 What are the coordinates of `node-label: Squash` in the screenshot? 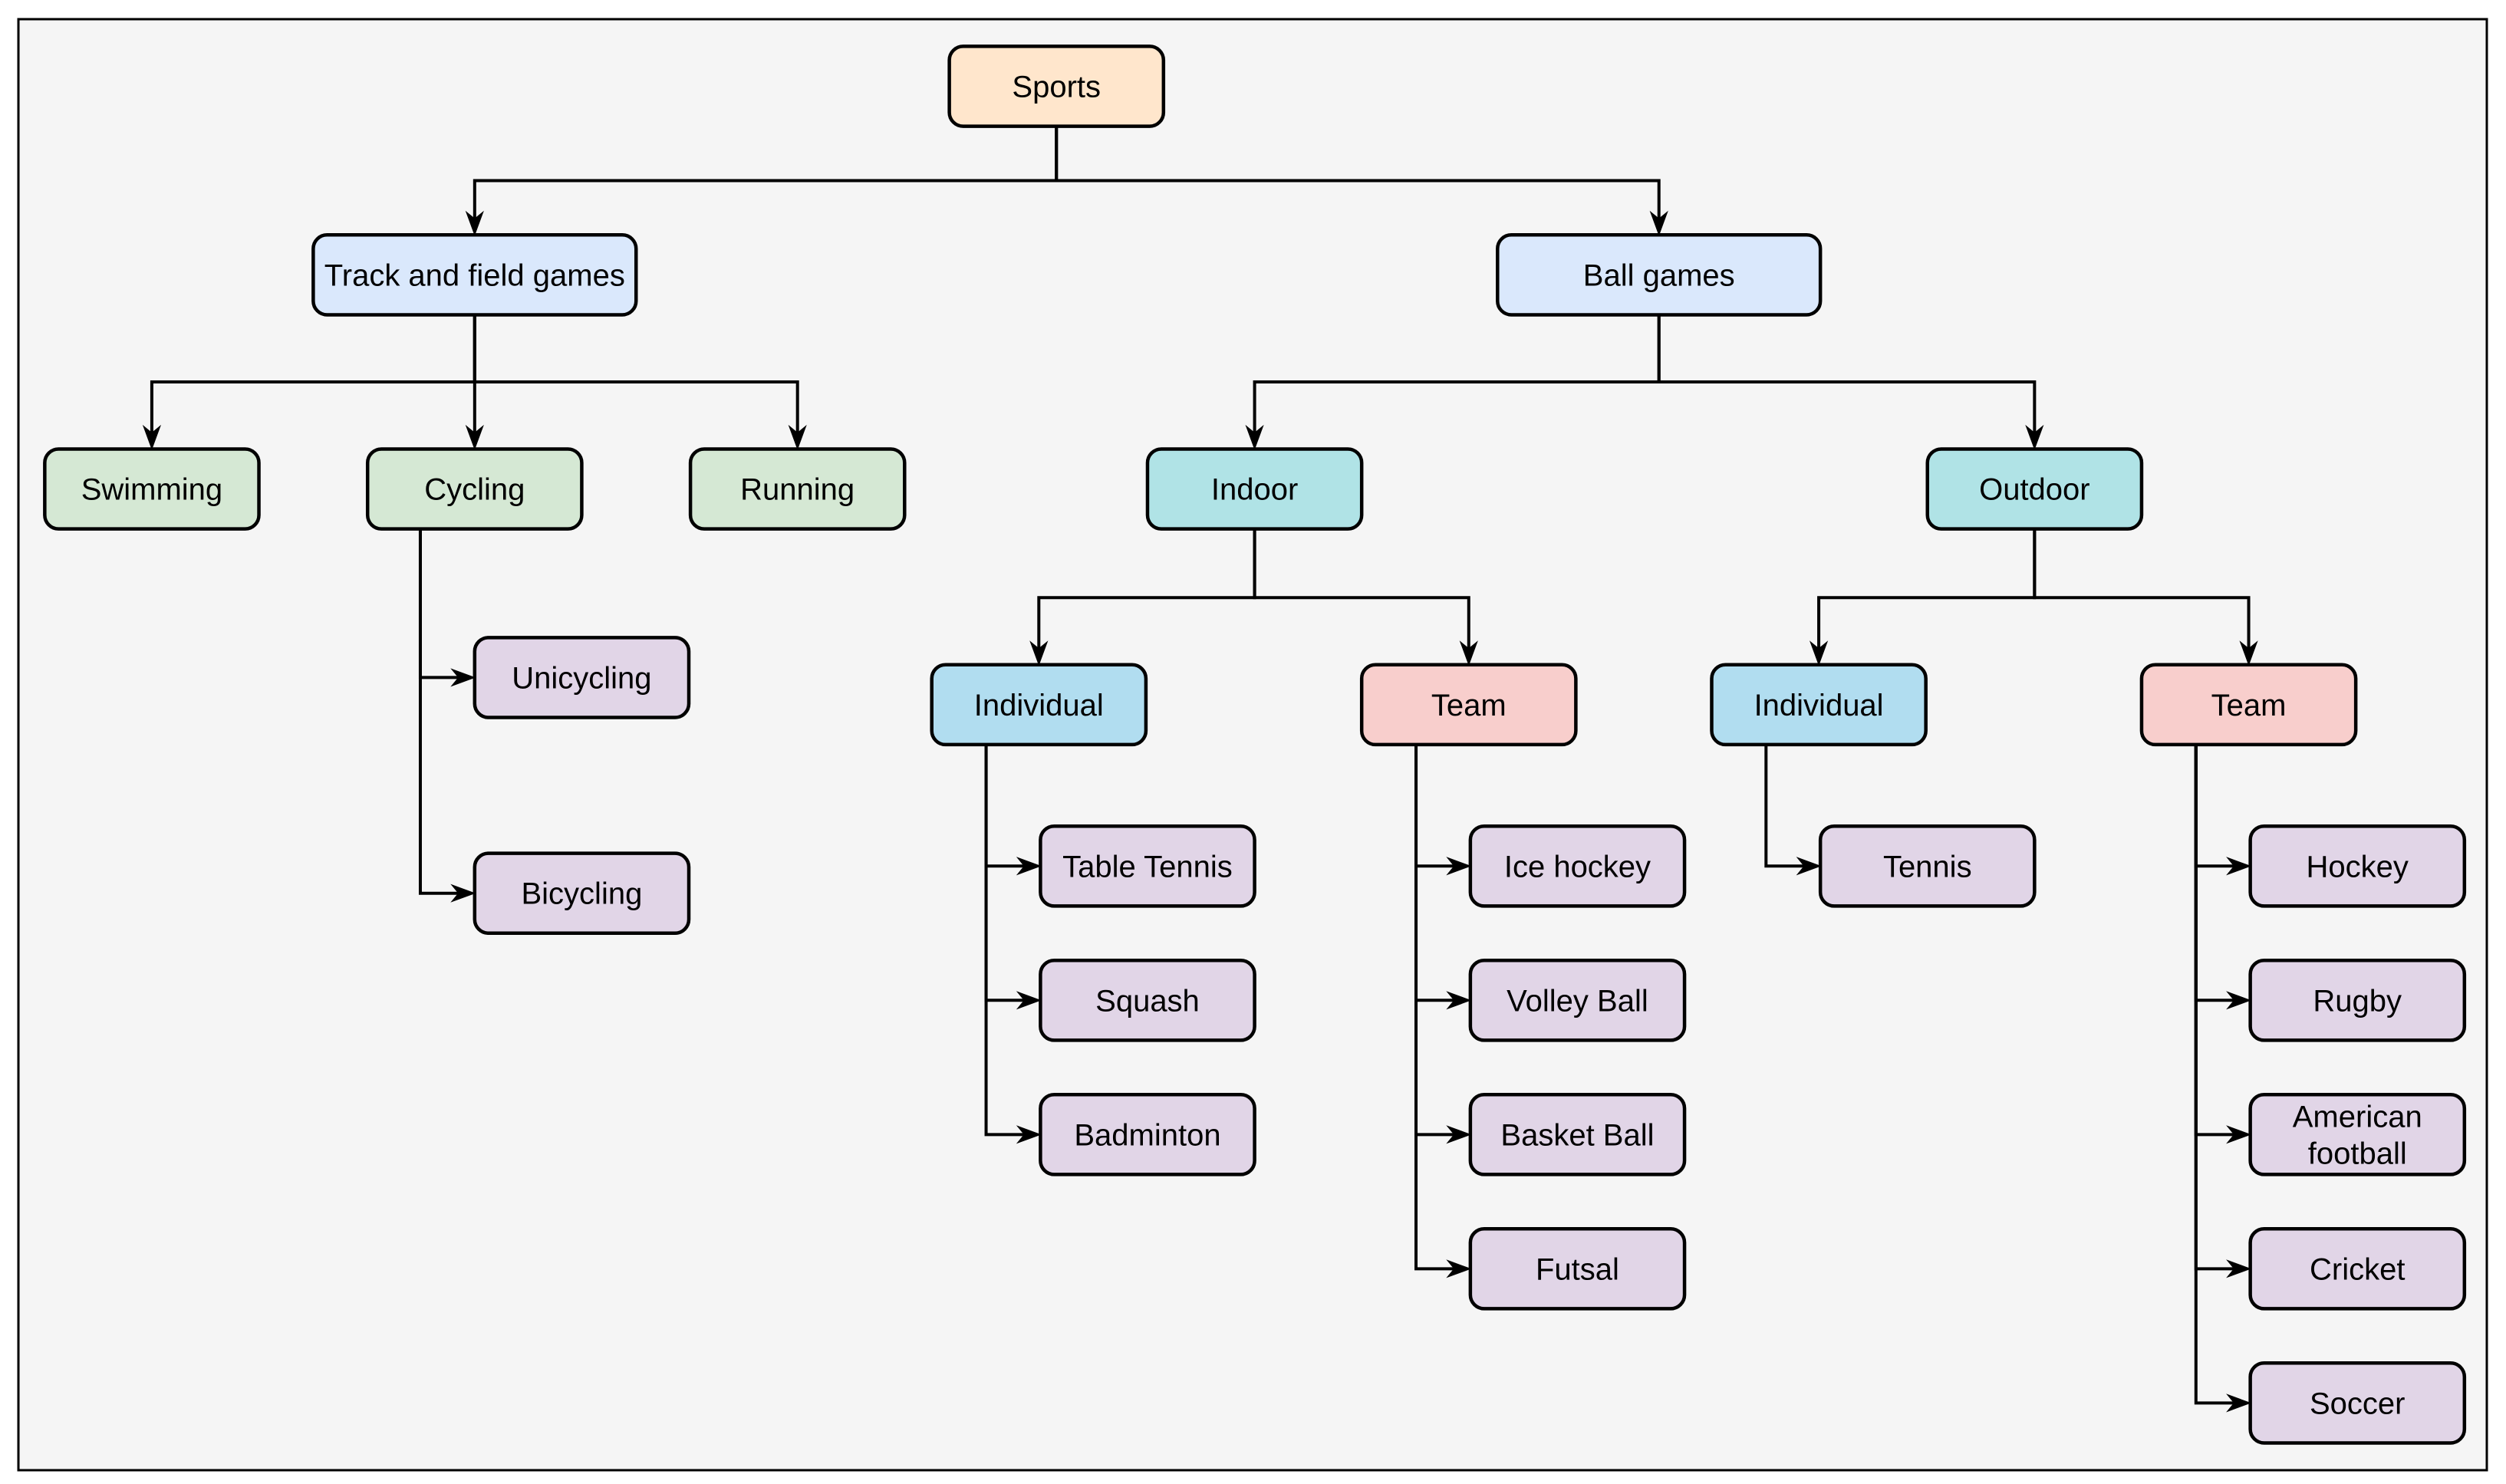 It's located at (1147, 1001).